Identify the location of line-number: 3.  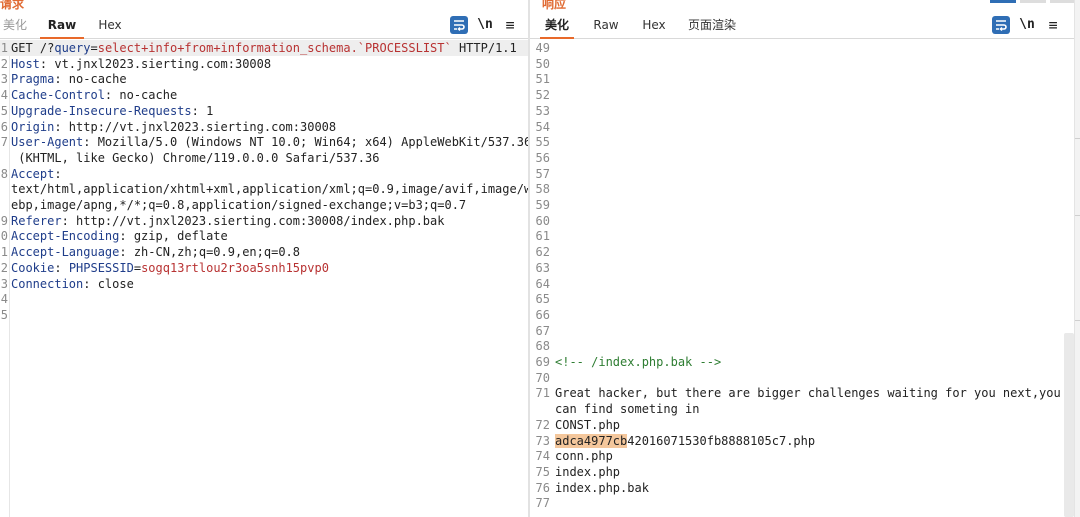
(4, 79).